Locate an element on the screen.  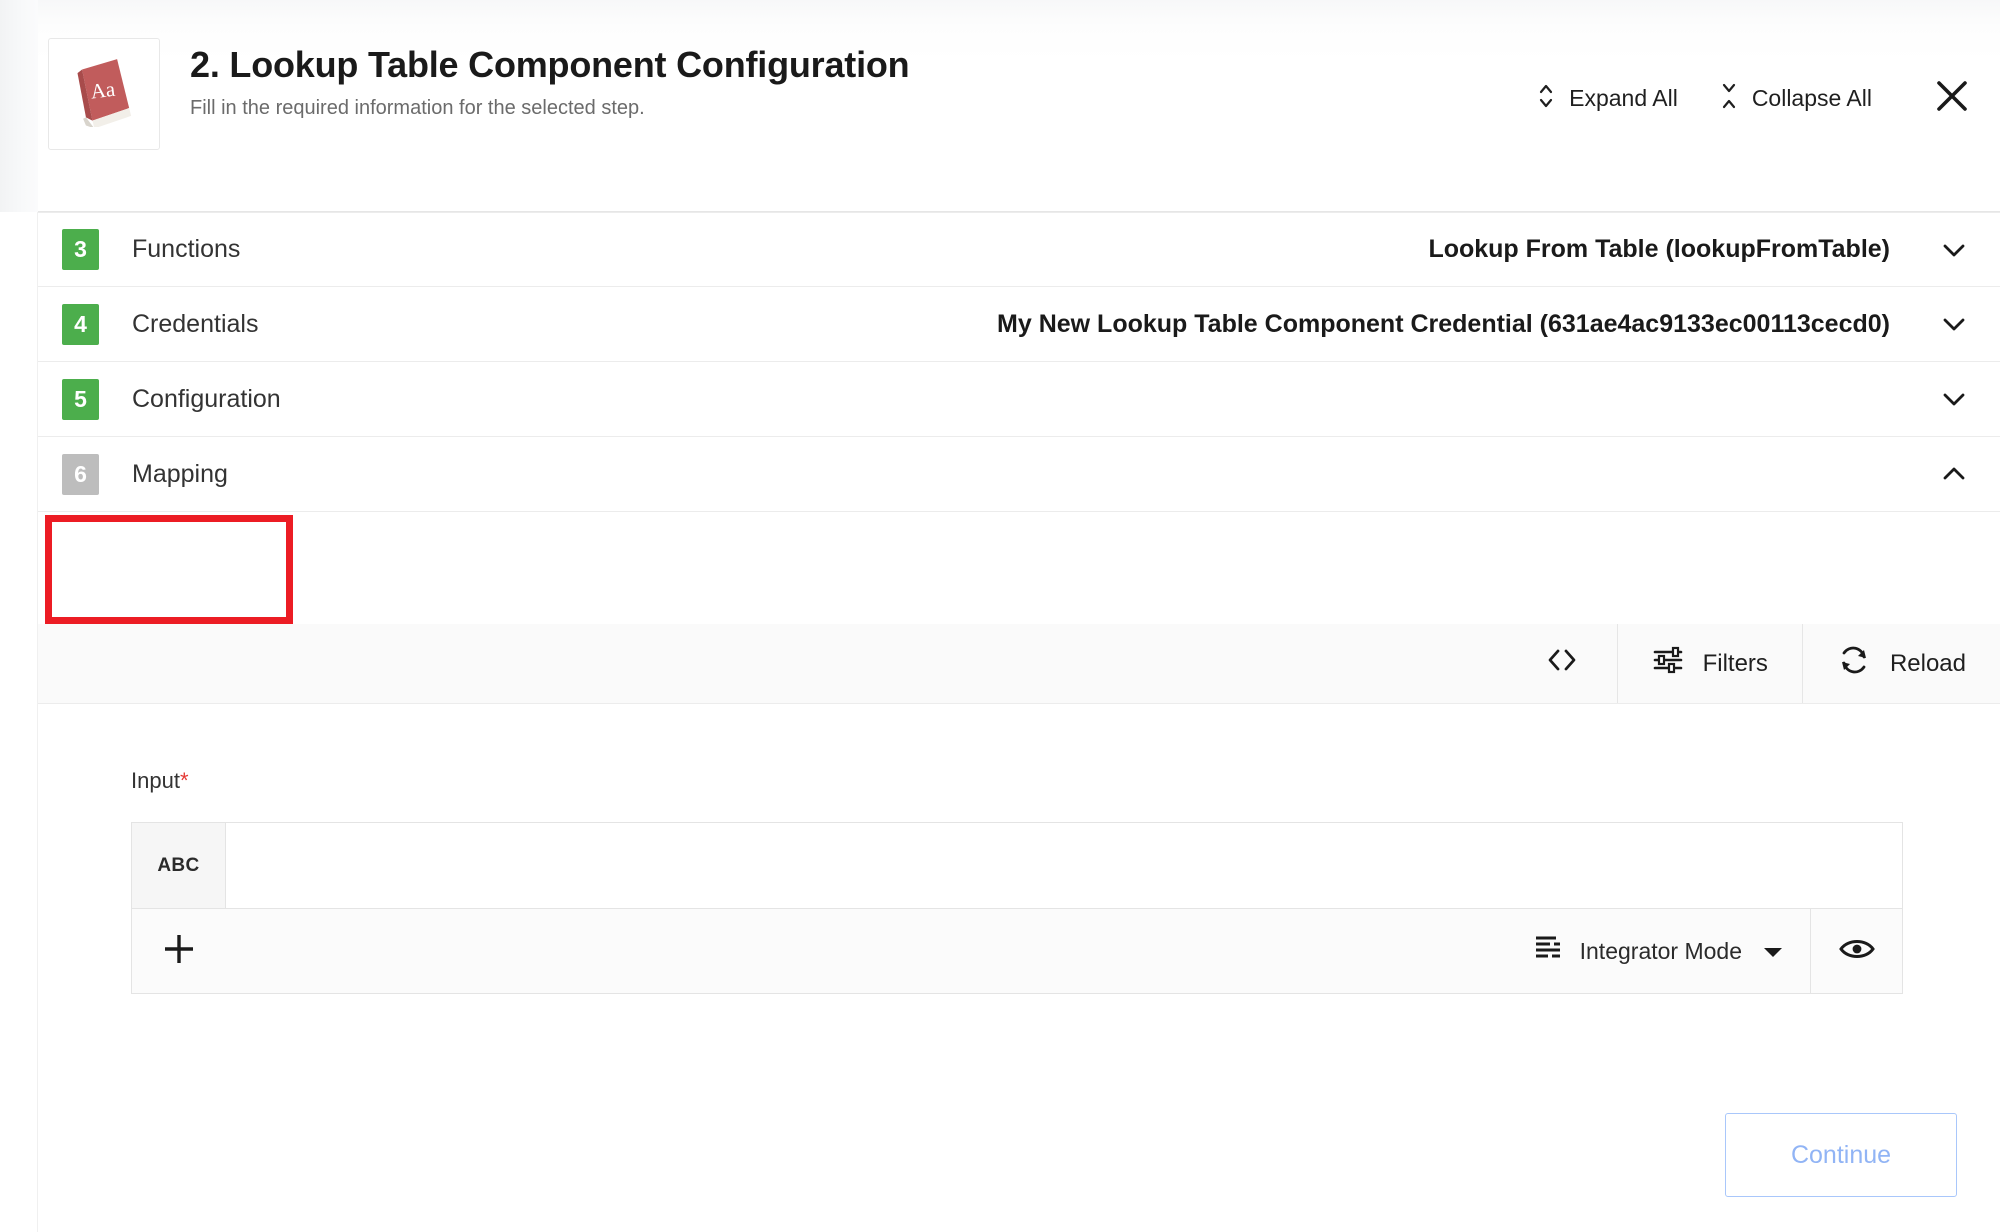
reload-refresh-icon is located at coordinates (1854, 663).